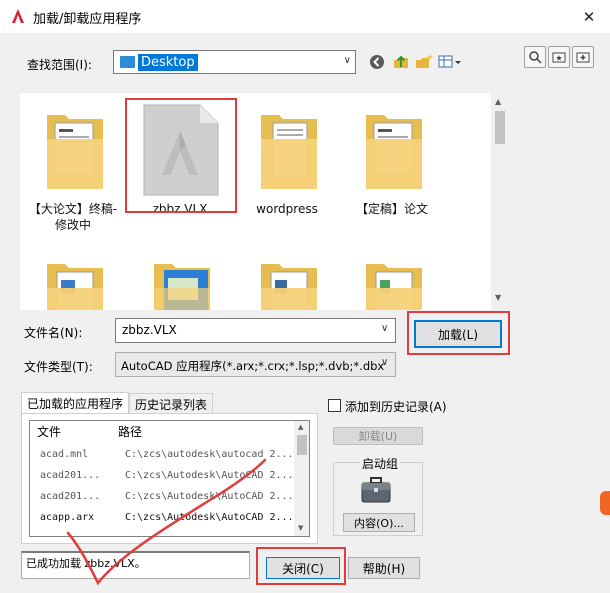 This screenshot has width=610, height=593. What do you see at coordinates (301, 478) in the screenshot?
I see `apps-list-scrollbar: ▲ ▼` at bounding box center [301, 478].